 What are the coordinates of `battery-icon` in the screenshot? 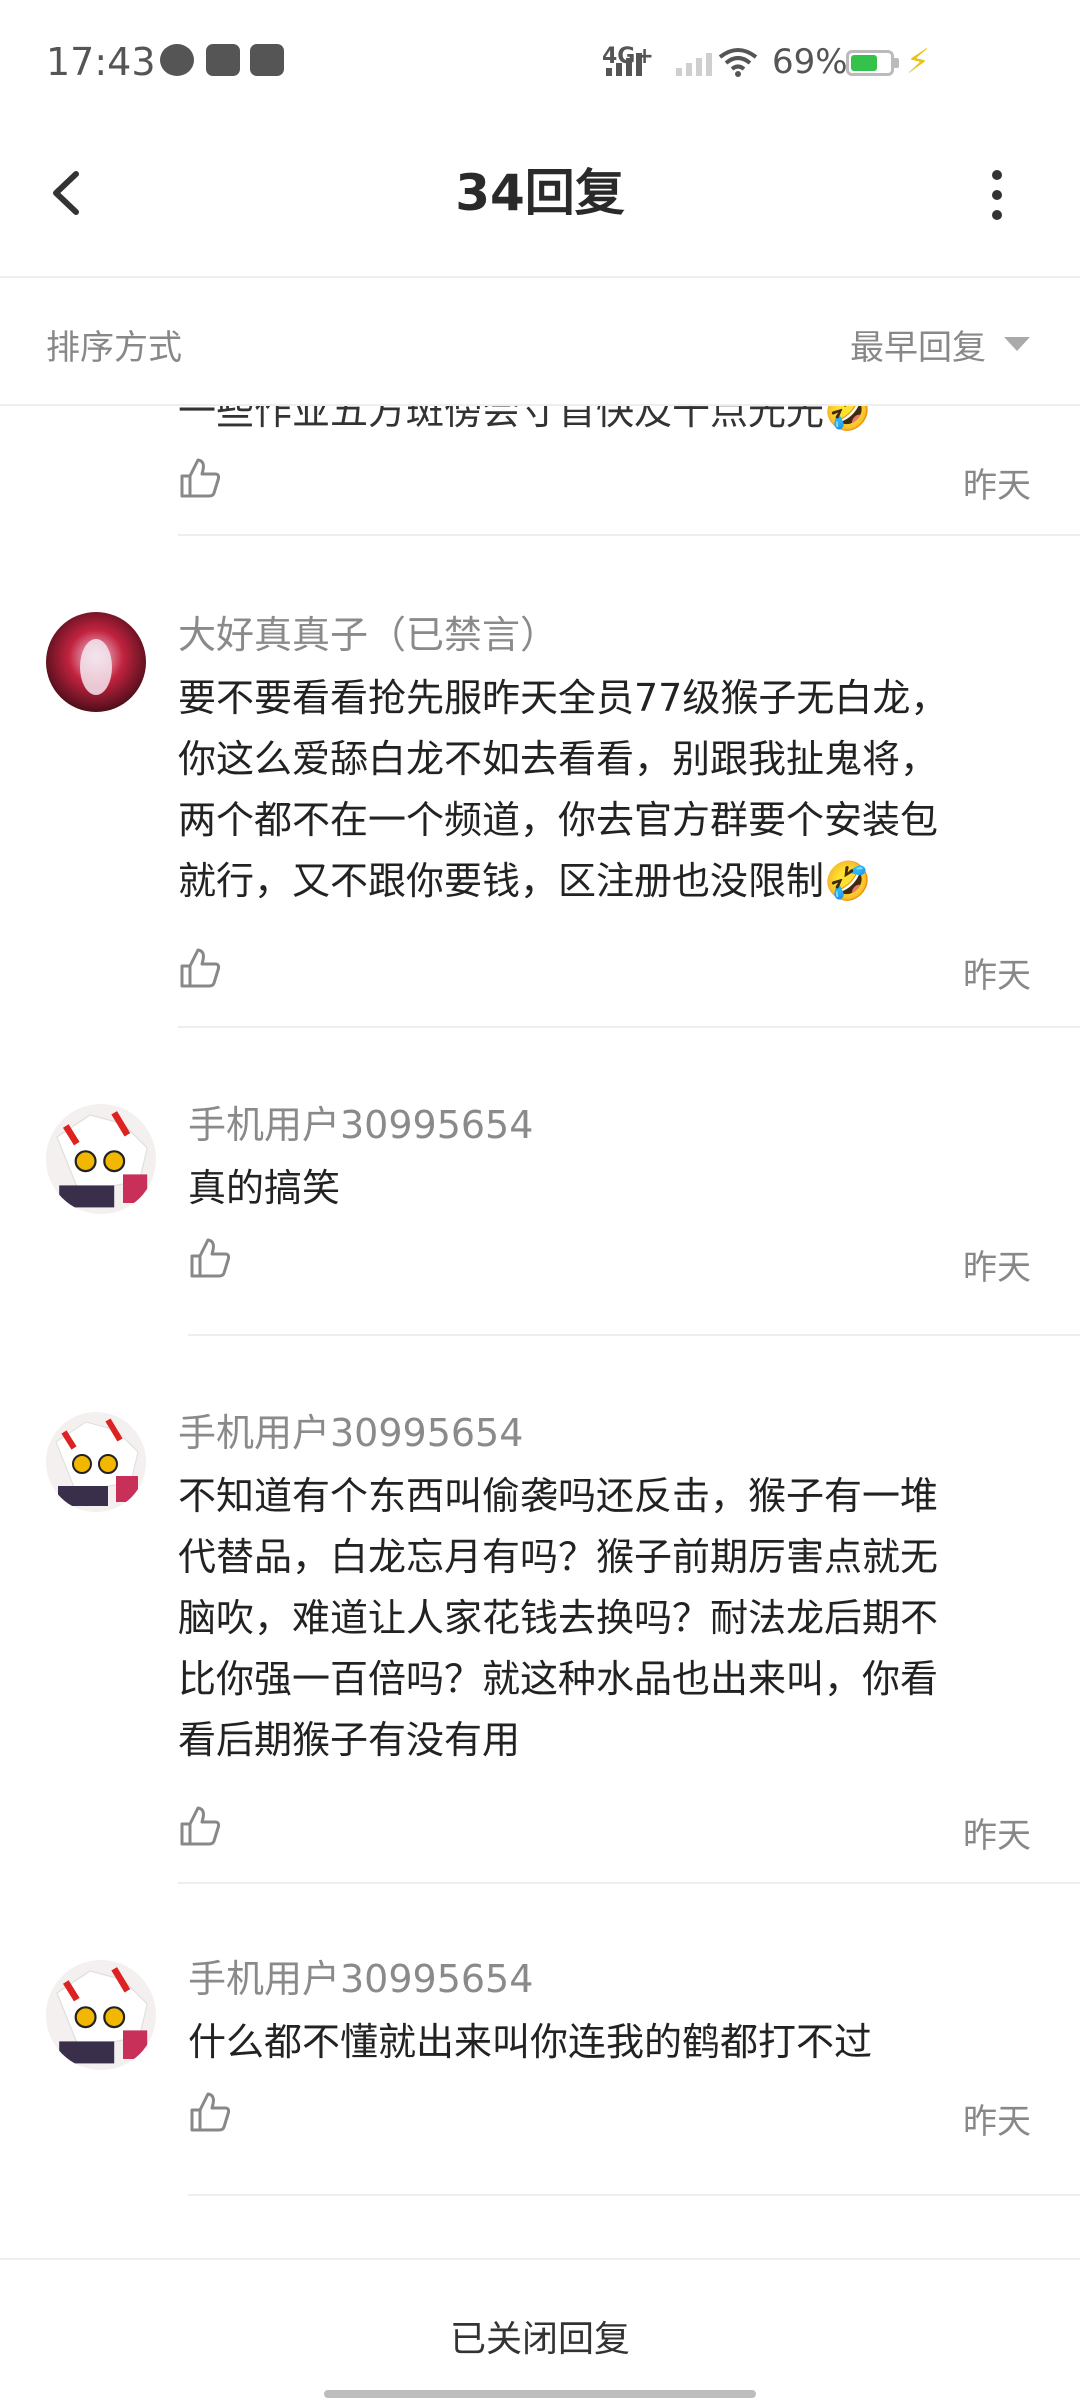 It's located at (870, 63).